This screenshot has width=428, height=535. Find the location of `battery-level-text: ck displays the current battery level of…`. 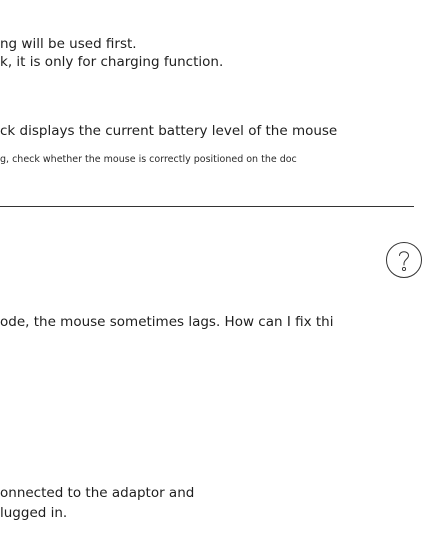

battery-level-text: ck displays the current battery level of… is located at coordinates (169, 131).